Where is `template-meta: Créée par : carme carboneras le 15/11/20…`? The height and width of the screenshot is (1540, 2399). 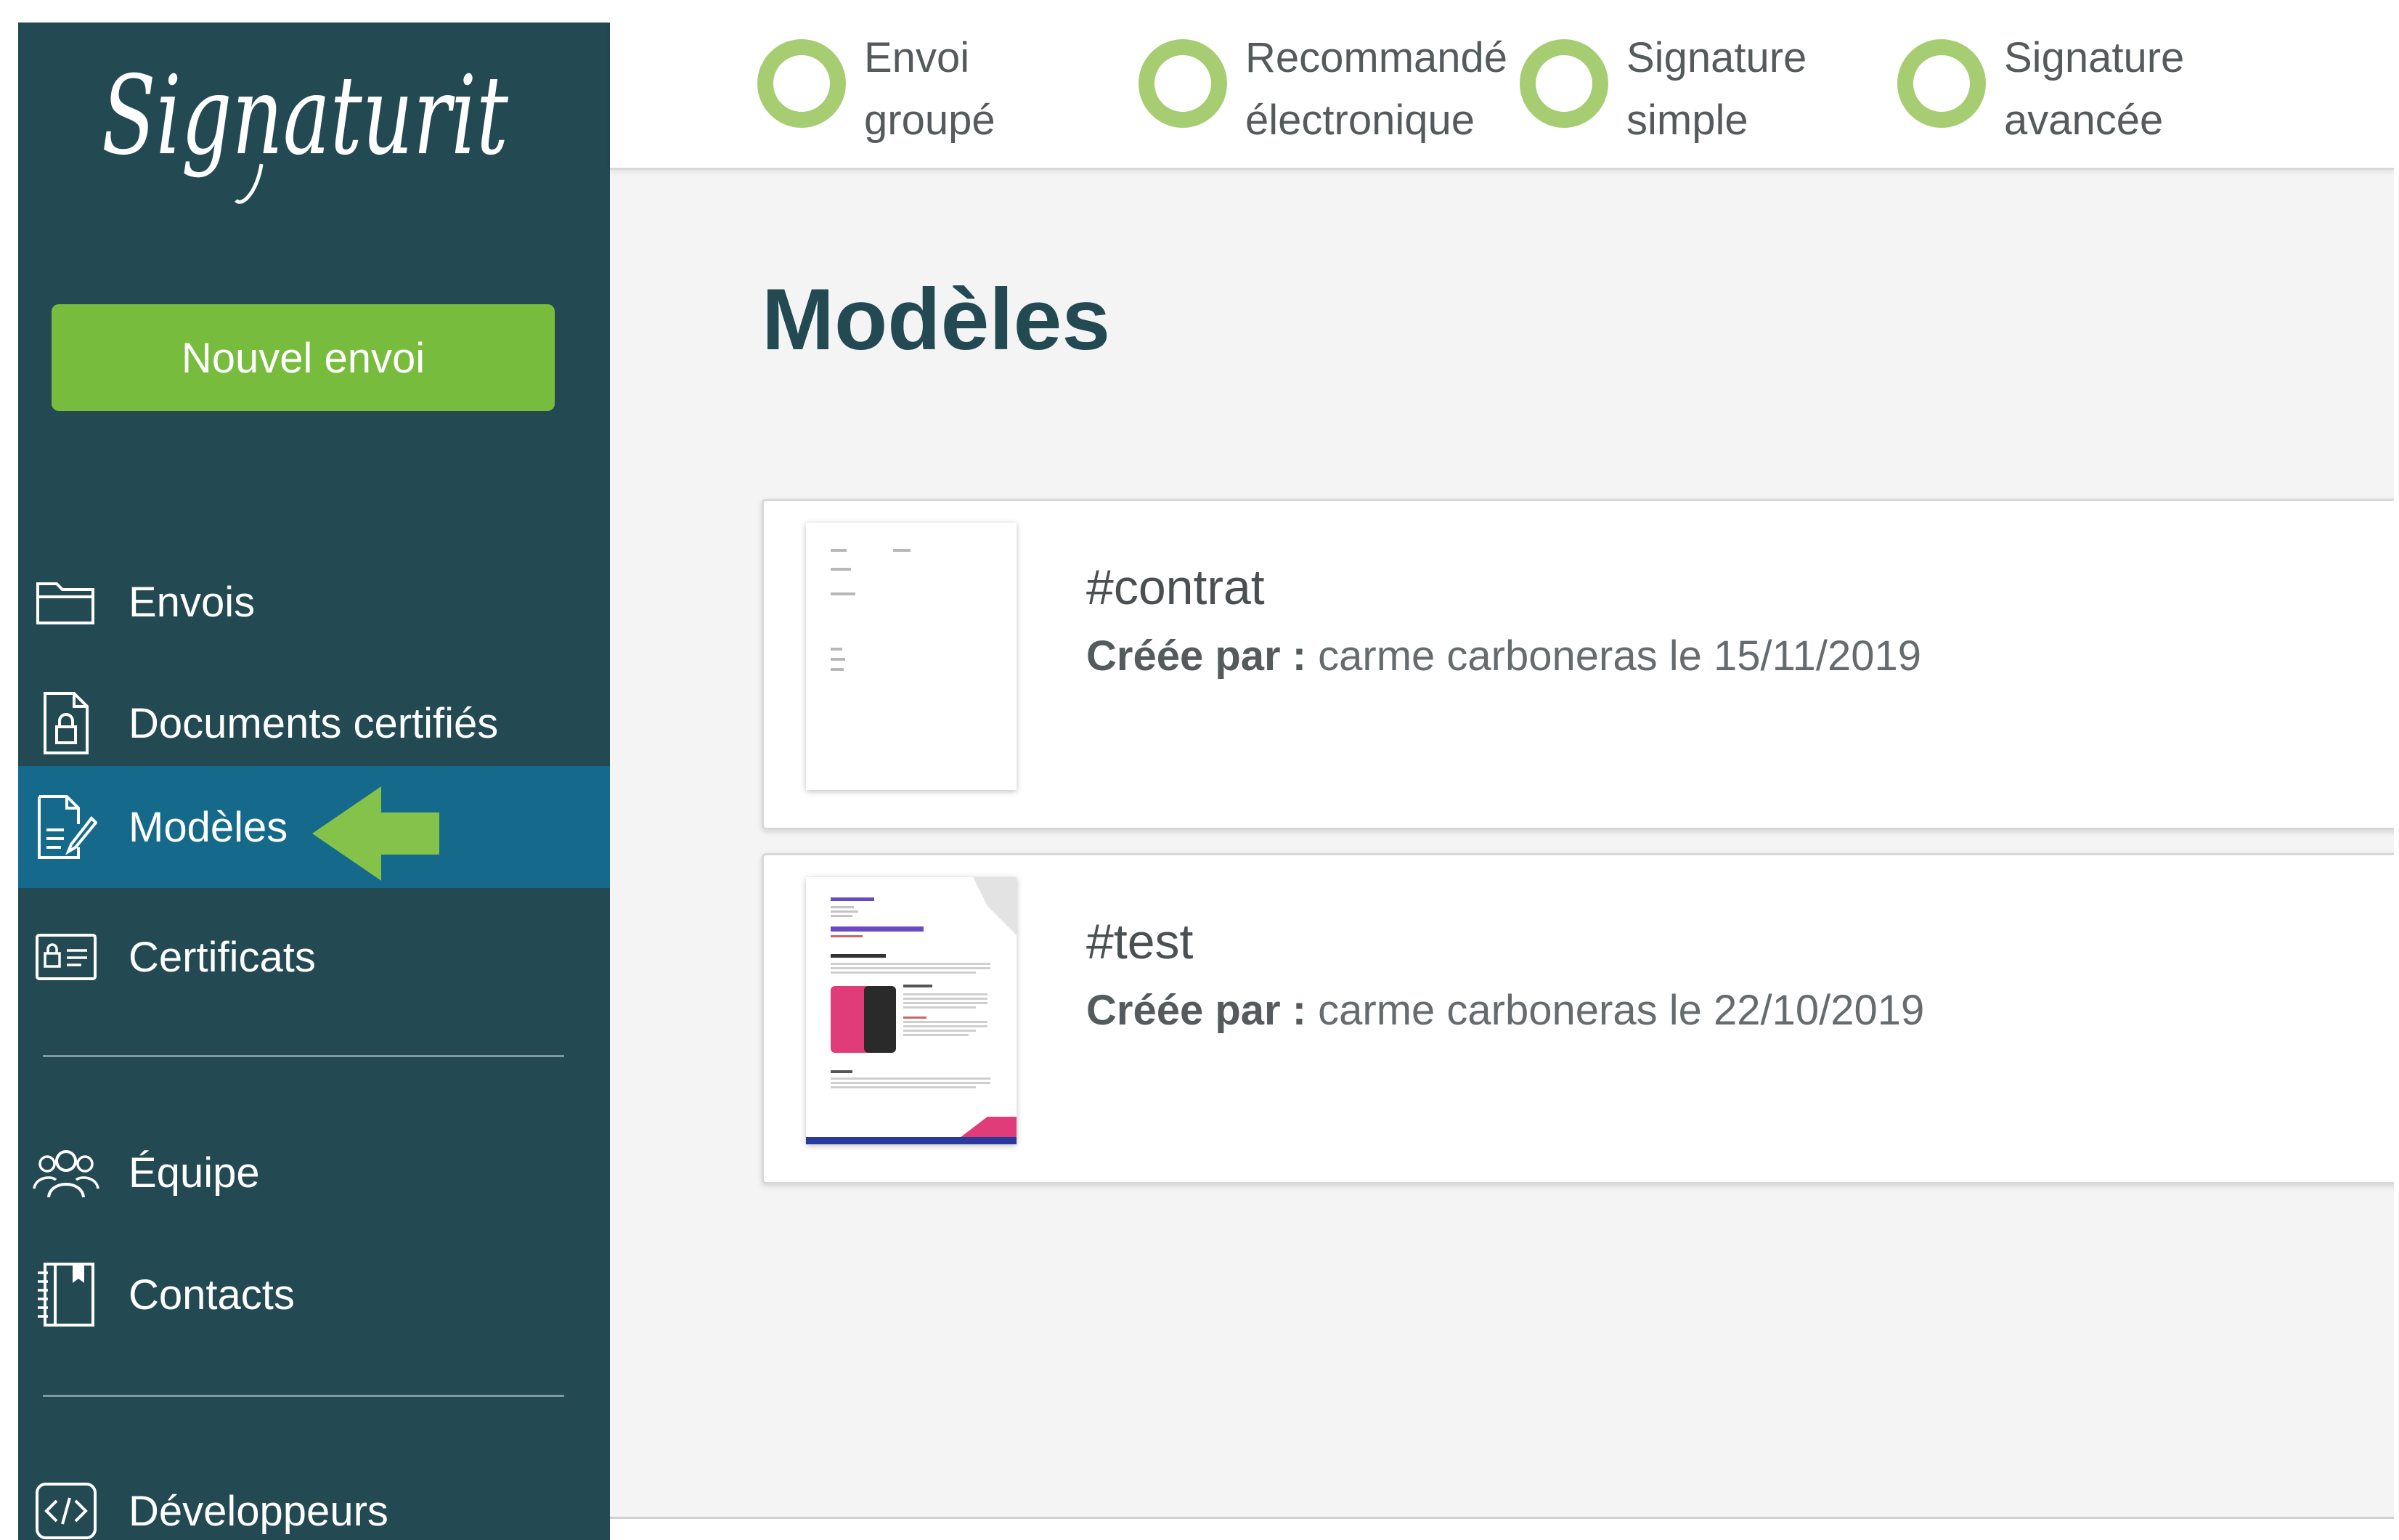
template-meta: Créée par : carme carboneras le 15/11/20… is located at coordinates (1503, 656).